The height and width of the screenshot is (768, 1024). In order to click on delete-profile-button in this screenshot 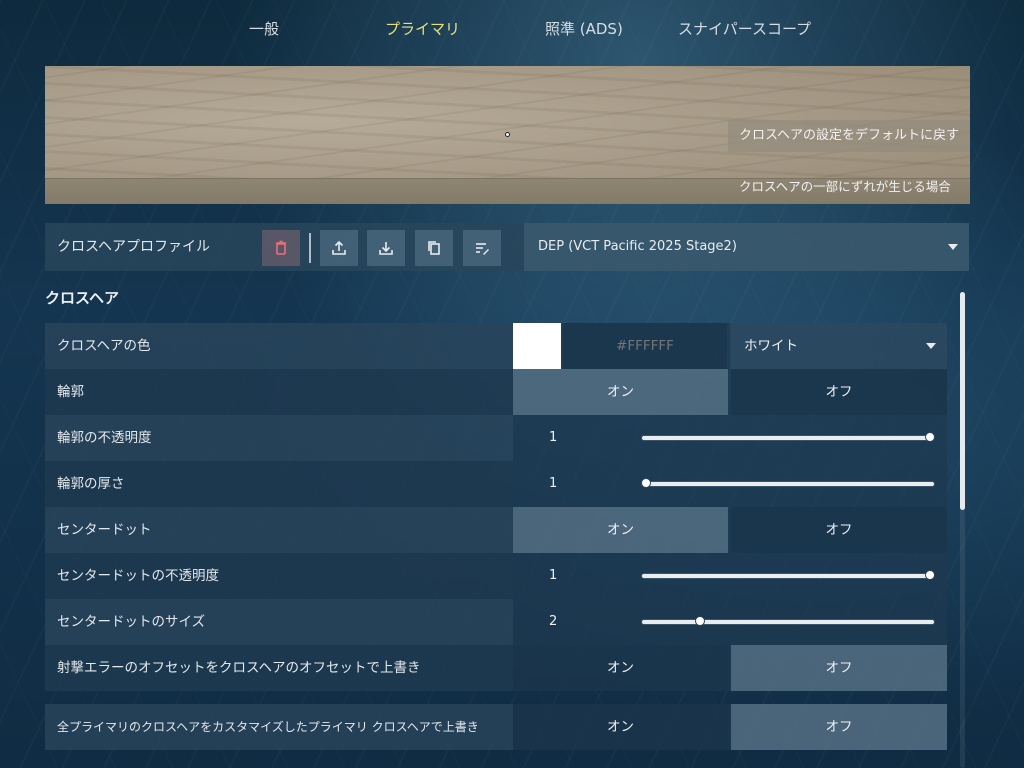, I will do `click(281, 248)`.